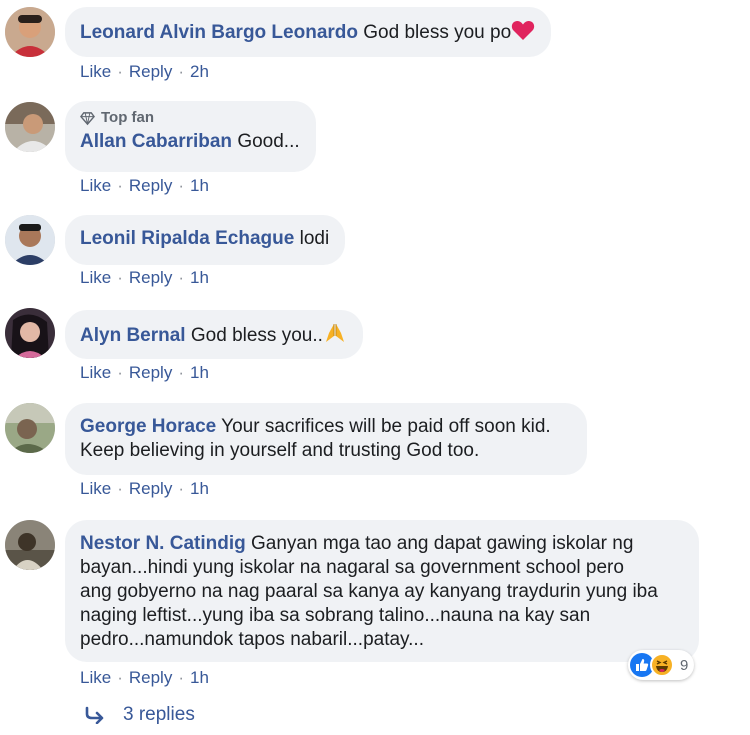 Image resolution: width=750 pixels, height=735 pixels. I want to click on comment-author: Nestor N. Catindig, so click(163, 543).